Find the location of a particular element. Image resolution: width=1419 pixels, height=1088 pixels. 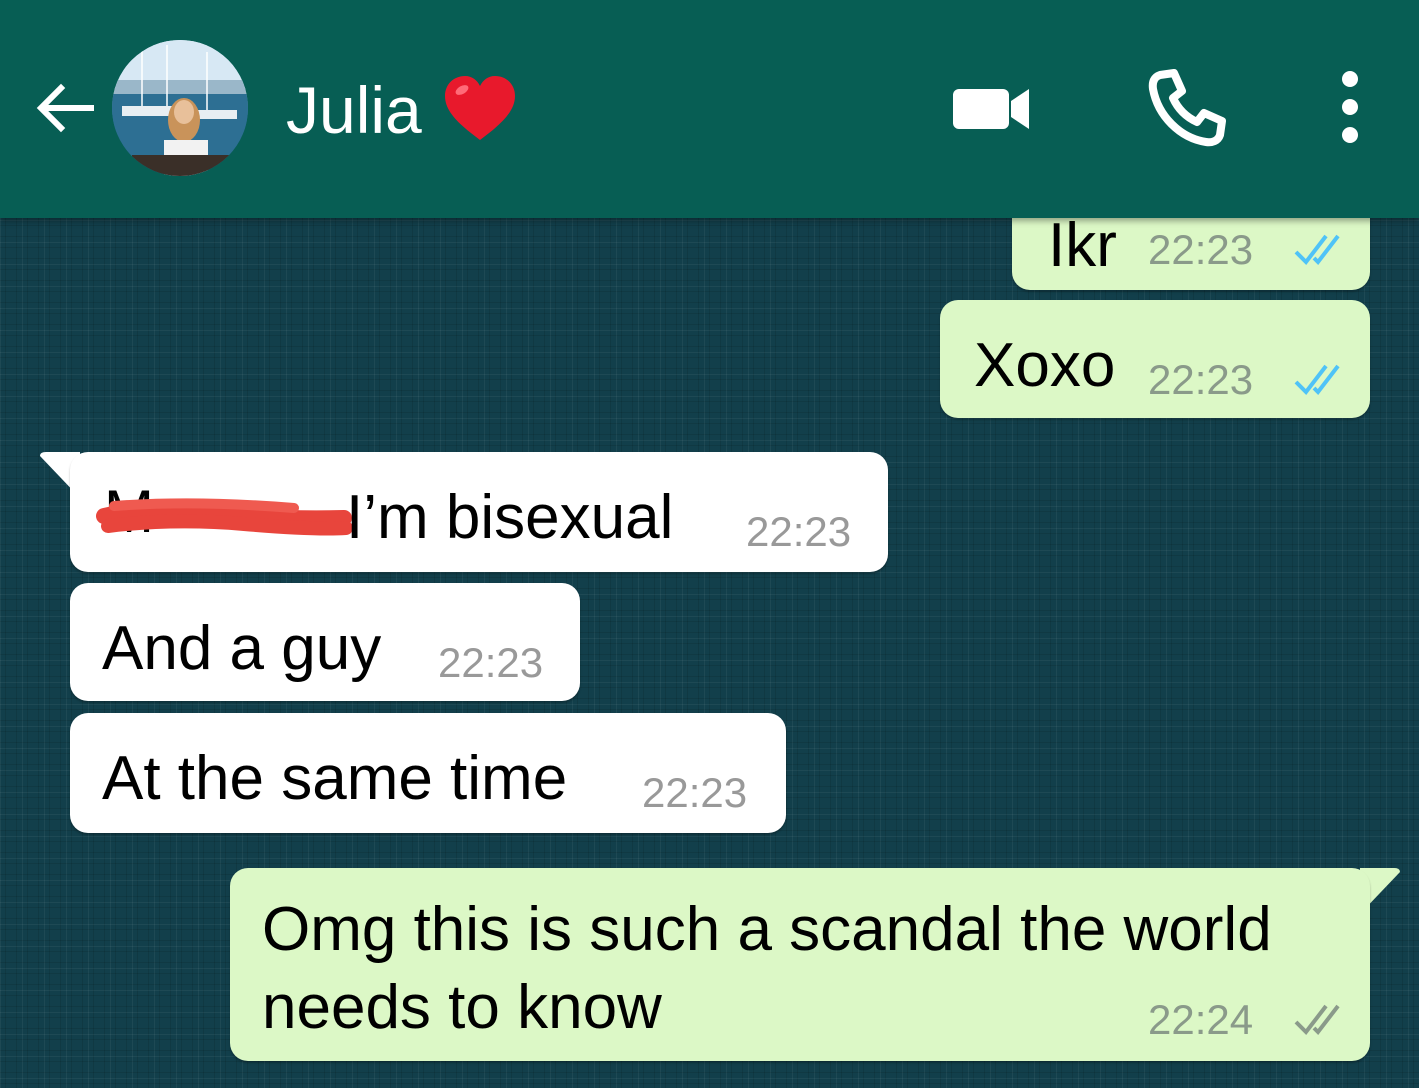

more-options-button is located at coordinates (1350, 107).